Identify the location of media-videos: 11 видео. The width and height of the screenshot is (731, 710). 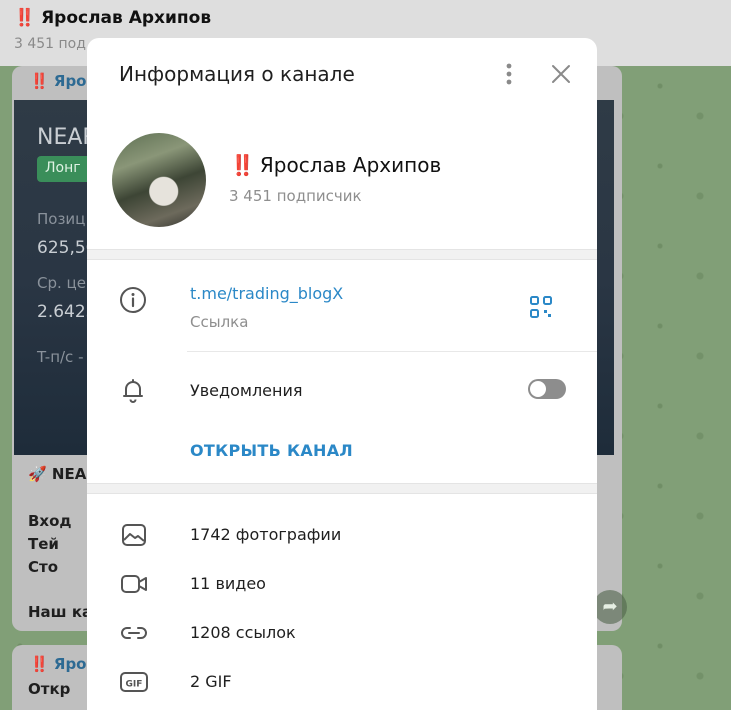
(228, 583).